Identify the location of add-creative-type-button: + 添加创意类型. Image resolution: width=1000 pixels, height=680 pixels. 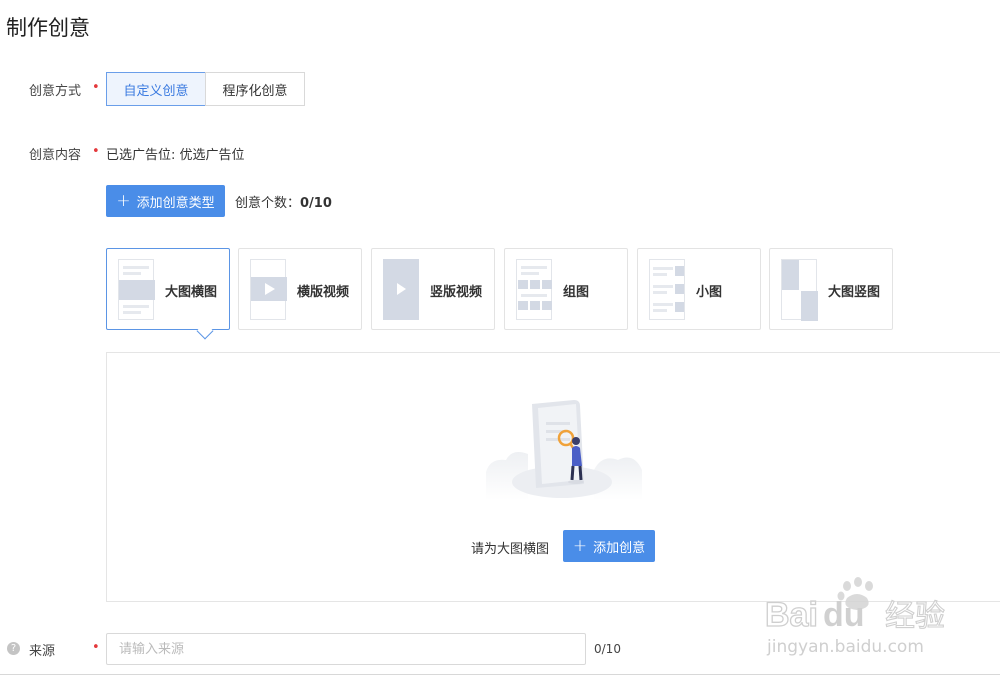
(165, 201).